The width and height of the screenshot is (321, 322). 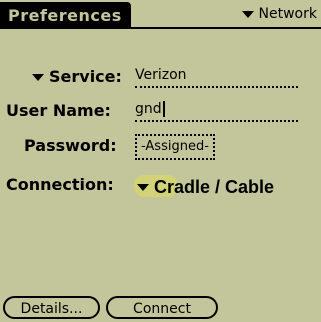 What do you see at coordinates (163, 109) in the screenshot?
I see `text-cursor` at bounding box center [163, 109].